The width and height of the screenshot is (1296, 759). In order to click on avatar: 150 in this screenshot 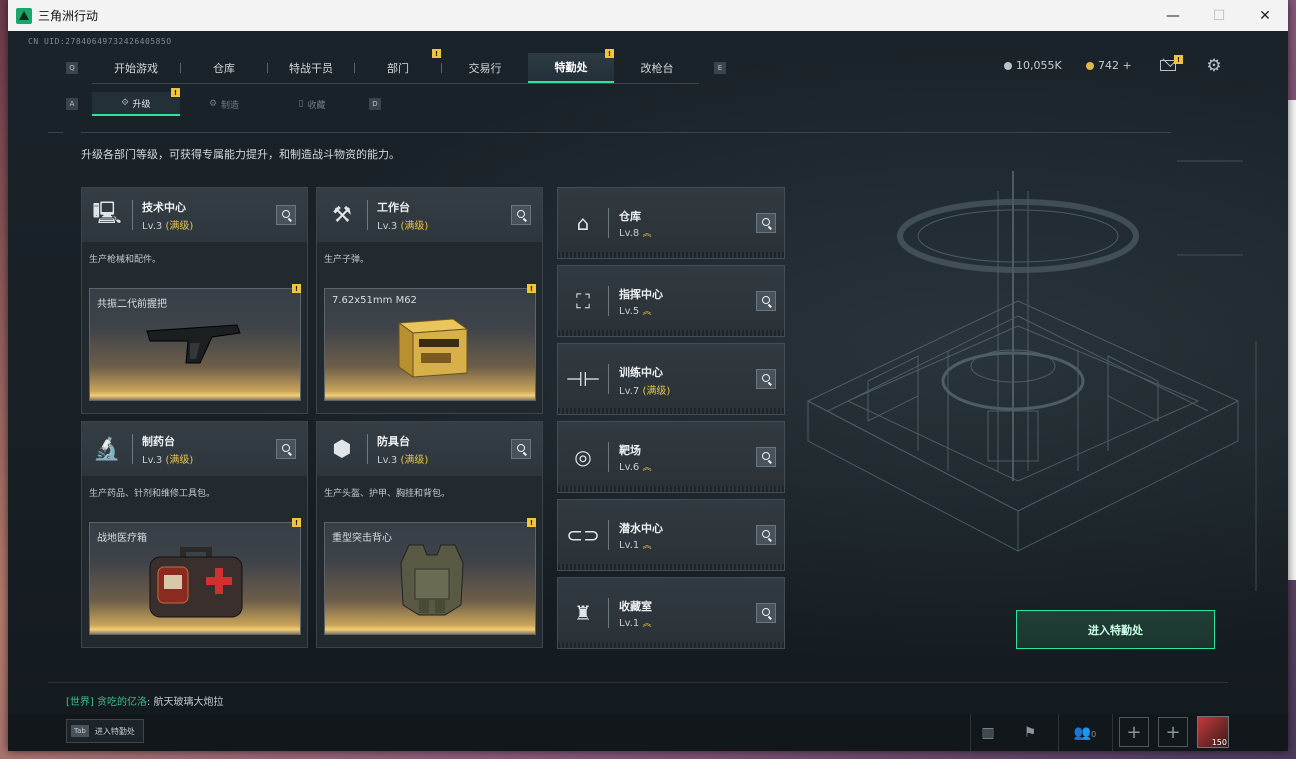, I will do `click(1213, 732)`.